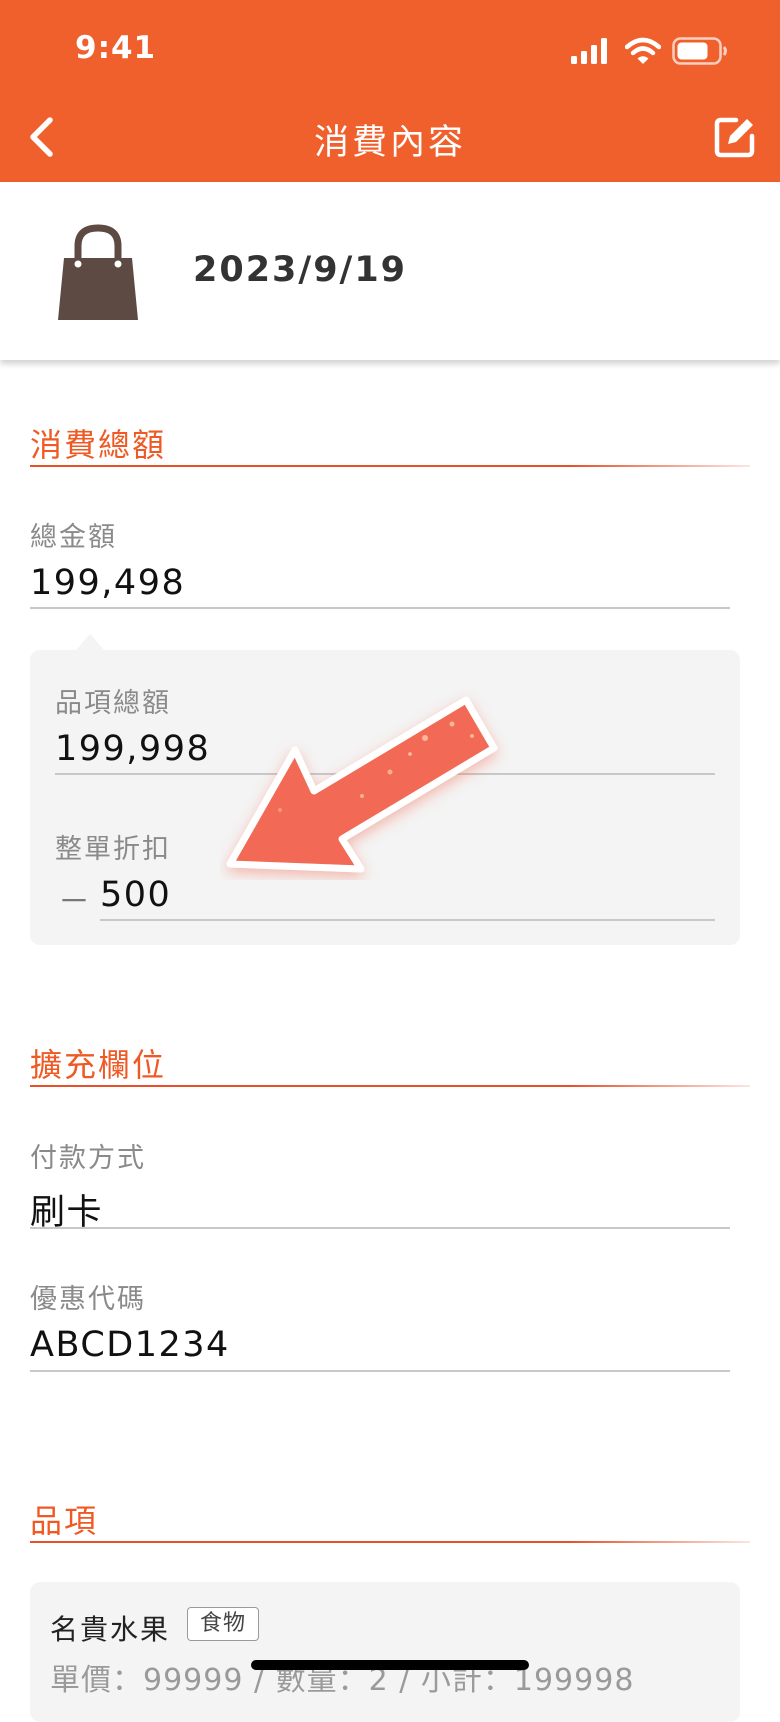 This screenshot has width=780, height=1722. I want to click on signal-icon, so click(589, 51).